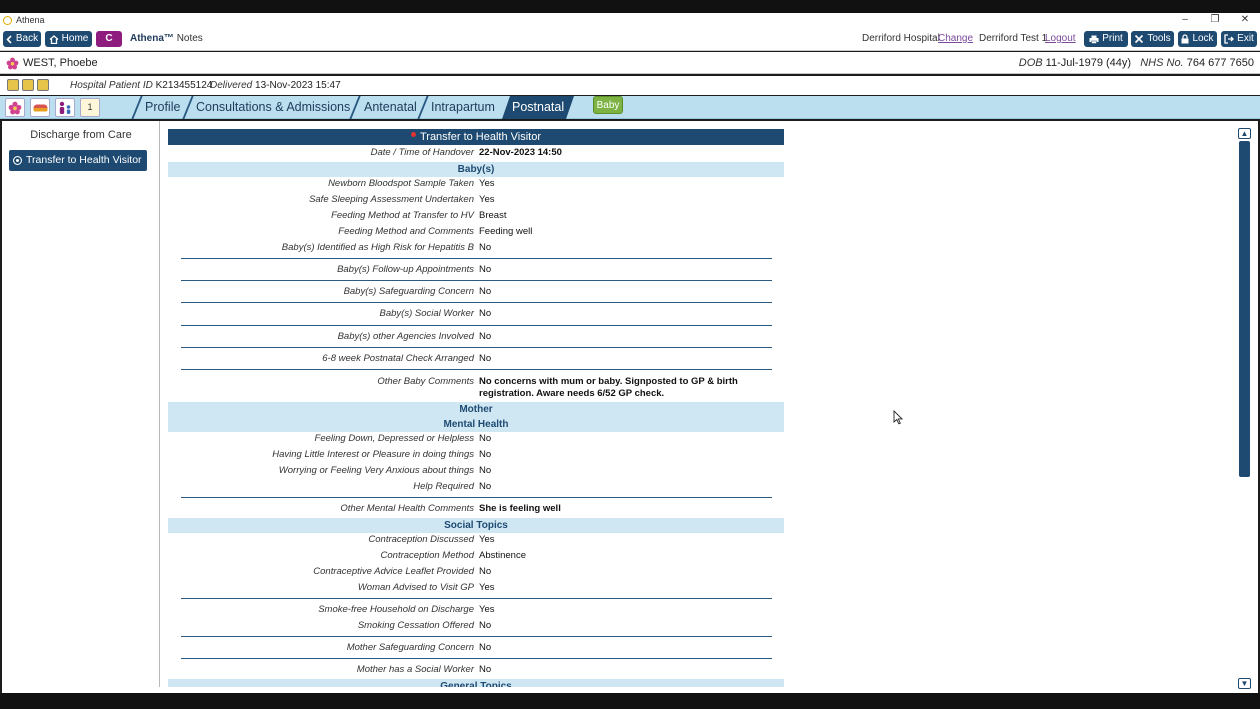 This screenshot has height=709, width=1260. Describe the element at coordinates (415, 669) in the screenshot. I see `field-label: Mother has a Social Worker` at that location.